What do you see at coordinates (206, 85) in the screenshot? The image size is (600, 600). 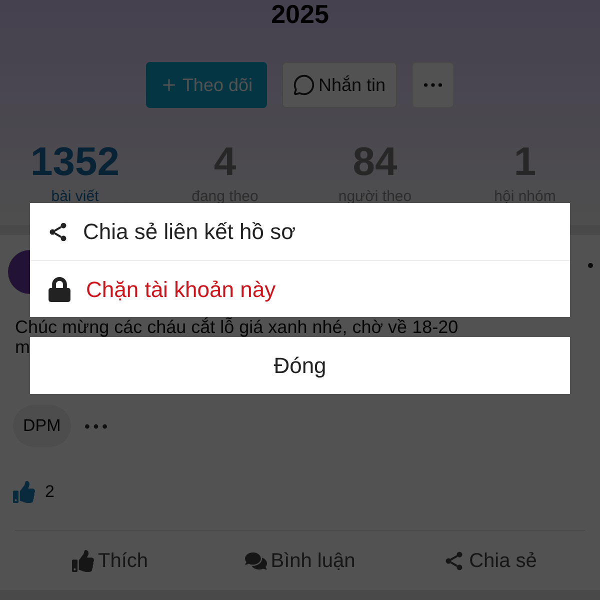 I see `follow-button: Theo dõi` at bounding box center [206, 85].